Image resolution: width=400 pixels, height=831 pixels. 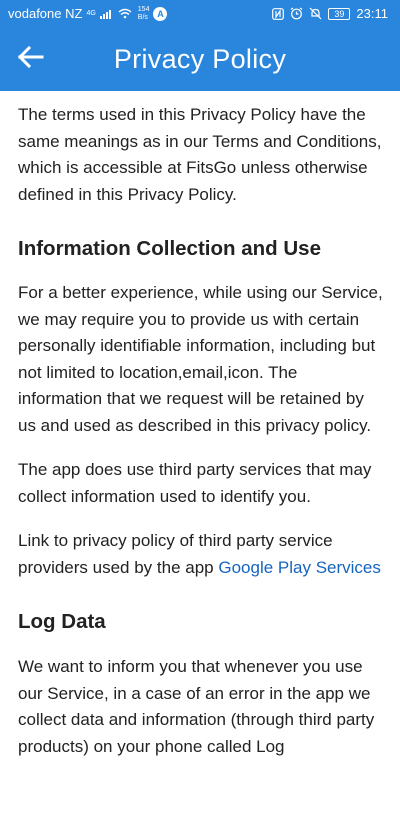 What do you see at coordinates (299, 567) in the screenshot?
I see `google-play-services-link: Google Play Services` at bounding box center [299, 567].